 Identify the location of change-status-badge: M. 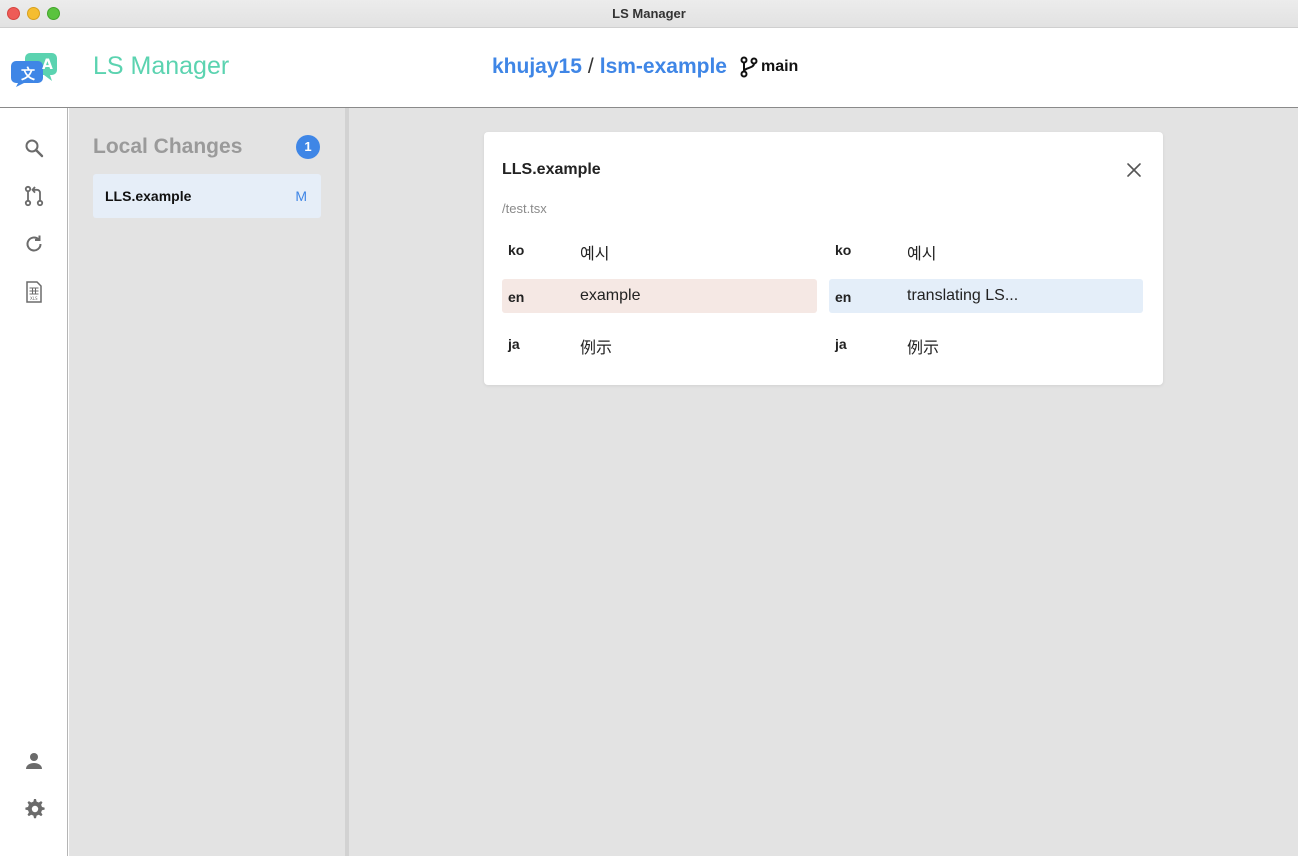
(301, 196).